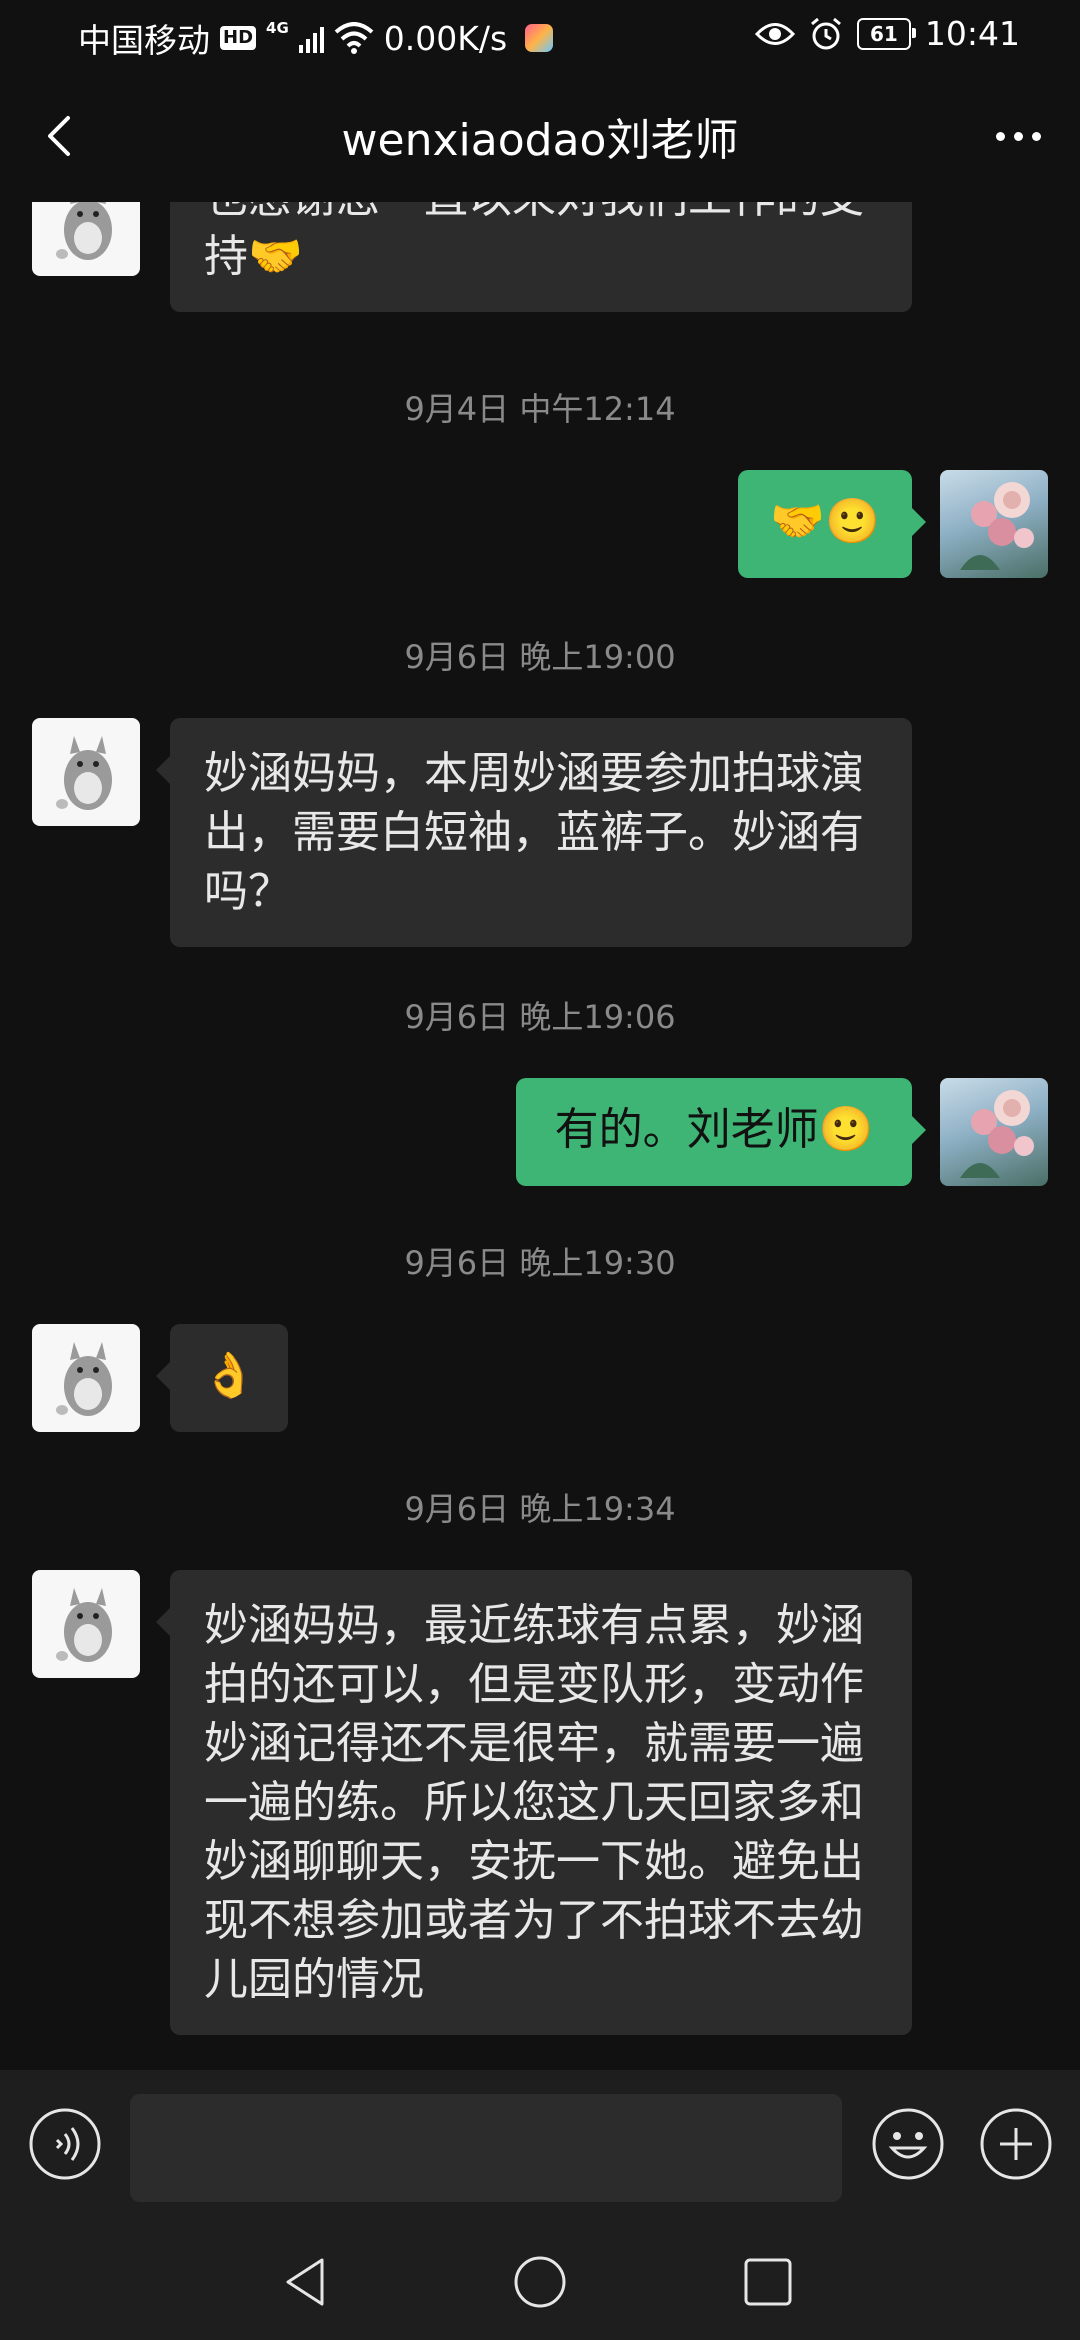 This screenshot has width=1080, height=2340. I want to click on system-navigation-bar, so click(540, 2283).